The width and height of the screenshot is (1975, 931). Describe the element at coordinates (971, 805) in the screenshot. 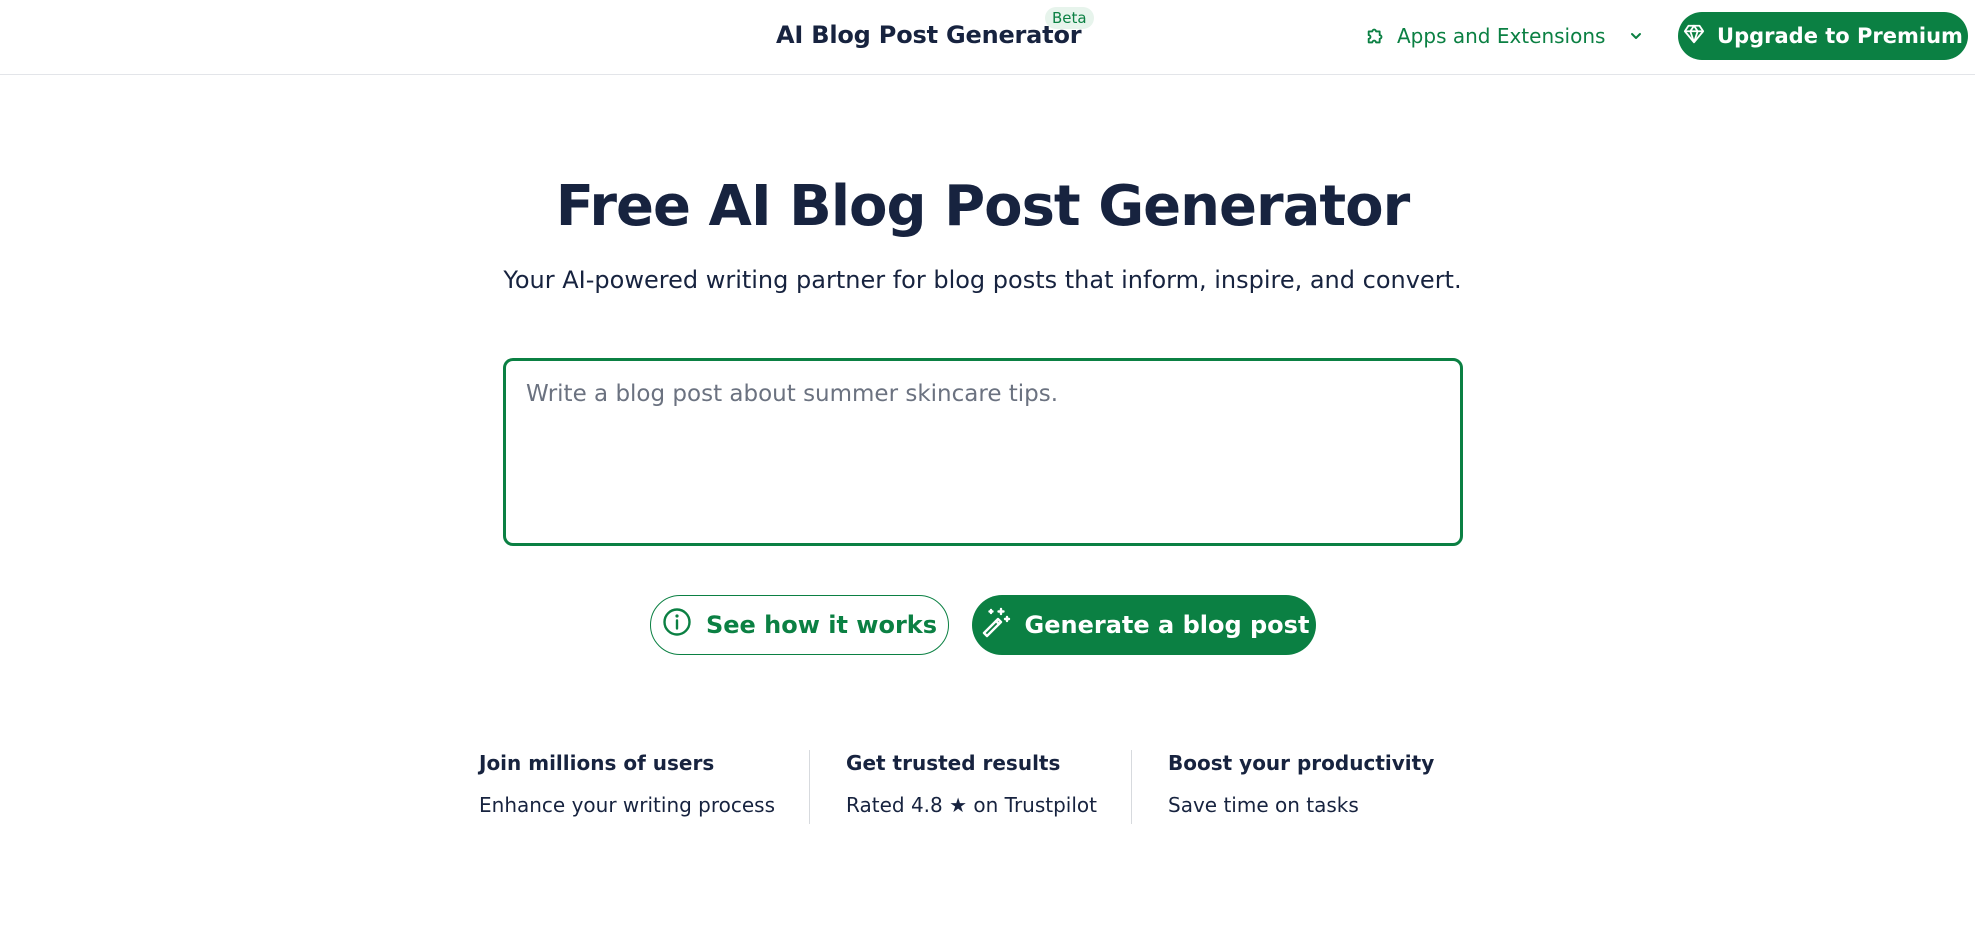

I see `feature-text: Rated 4.8 ★ on Trustpilot` at that location.